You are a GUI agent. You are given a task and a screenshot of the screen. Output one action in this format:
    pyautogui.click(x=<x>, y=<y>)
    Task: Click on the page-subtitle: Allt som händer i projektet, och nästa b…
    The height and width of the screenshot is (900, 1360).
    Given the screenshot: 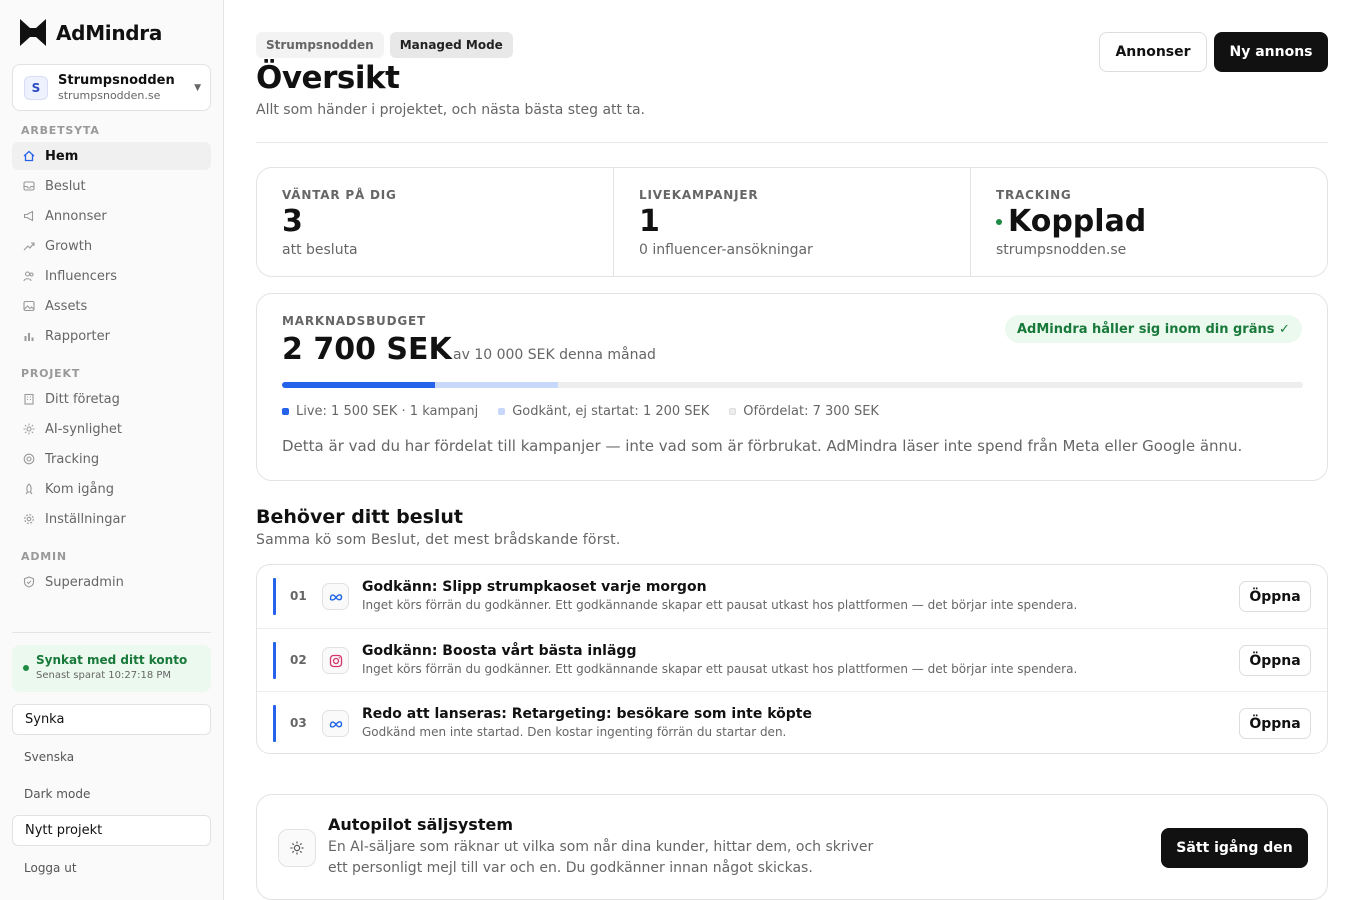 What is the action you would take?
    pyautogui.click(x=451, y=110)
    